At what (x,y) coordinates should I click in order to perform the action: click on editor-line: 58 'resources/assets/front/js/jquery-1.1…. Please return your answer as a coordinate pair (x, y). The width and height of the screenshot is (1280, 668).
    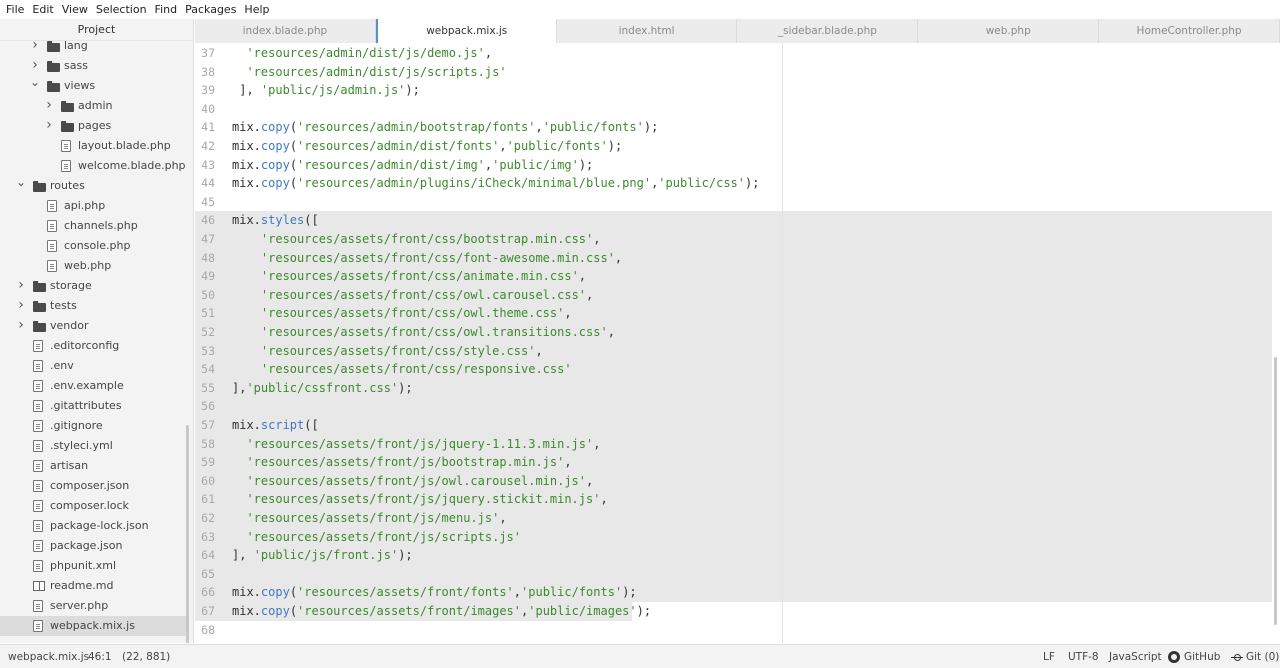
    Looking at the image, I should click on (733, 444).